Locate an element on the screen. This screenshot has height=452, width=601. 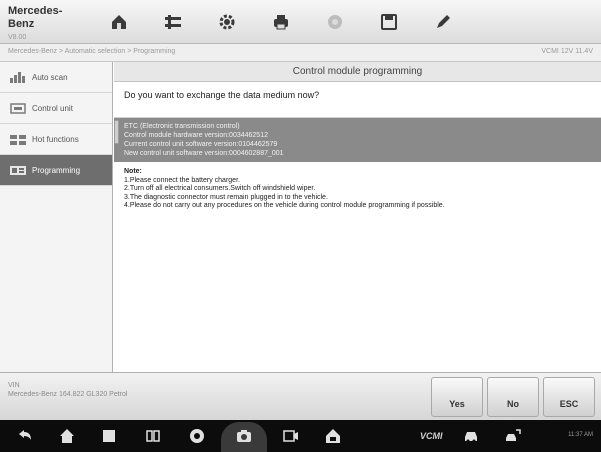
browser-icon is located at coordinates (197, 436).